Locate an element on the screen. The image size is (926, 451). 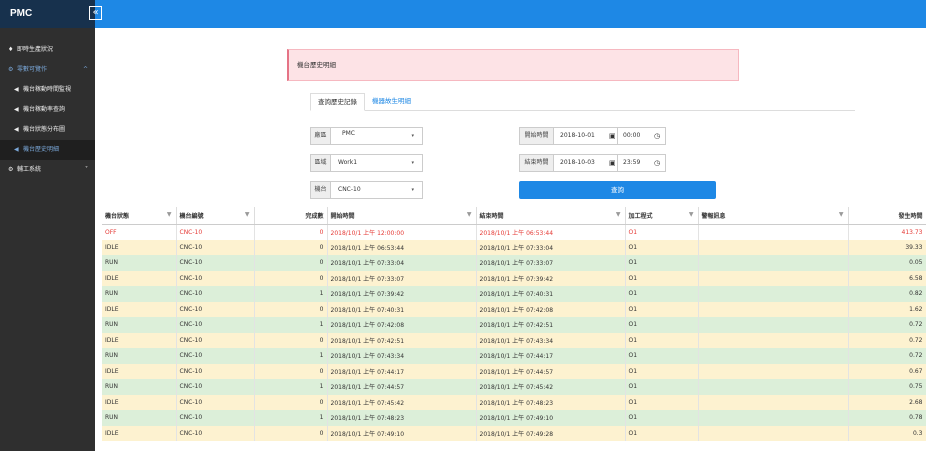
cell-end: 2018/10/1 上午 06:53:44 is located at coordinates (551, 232).